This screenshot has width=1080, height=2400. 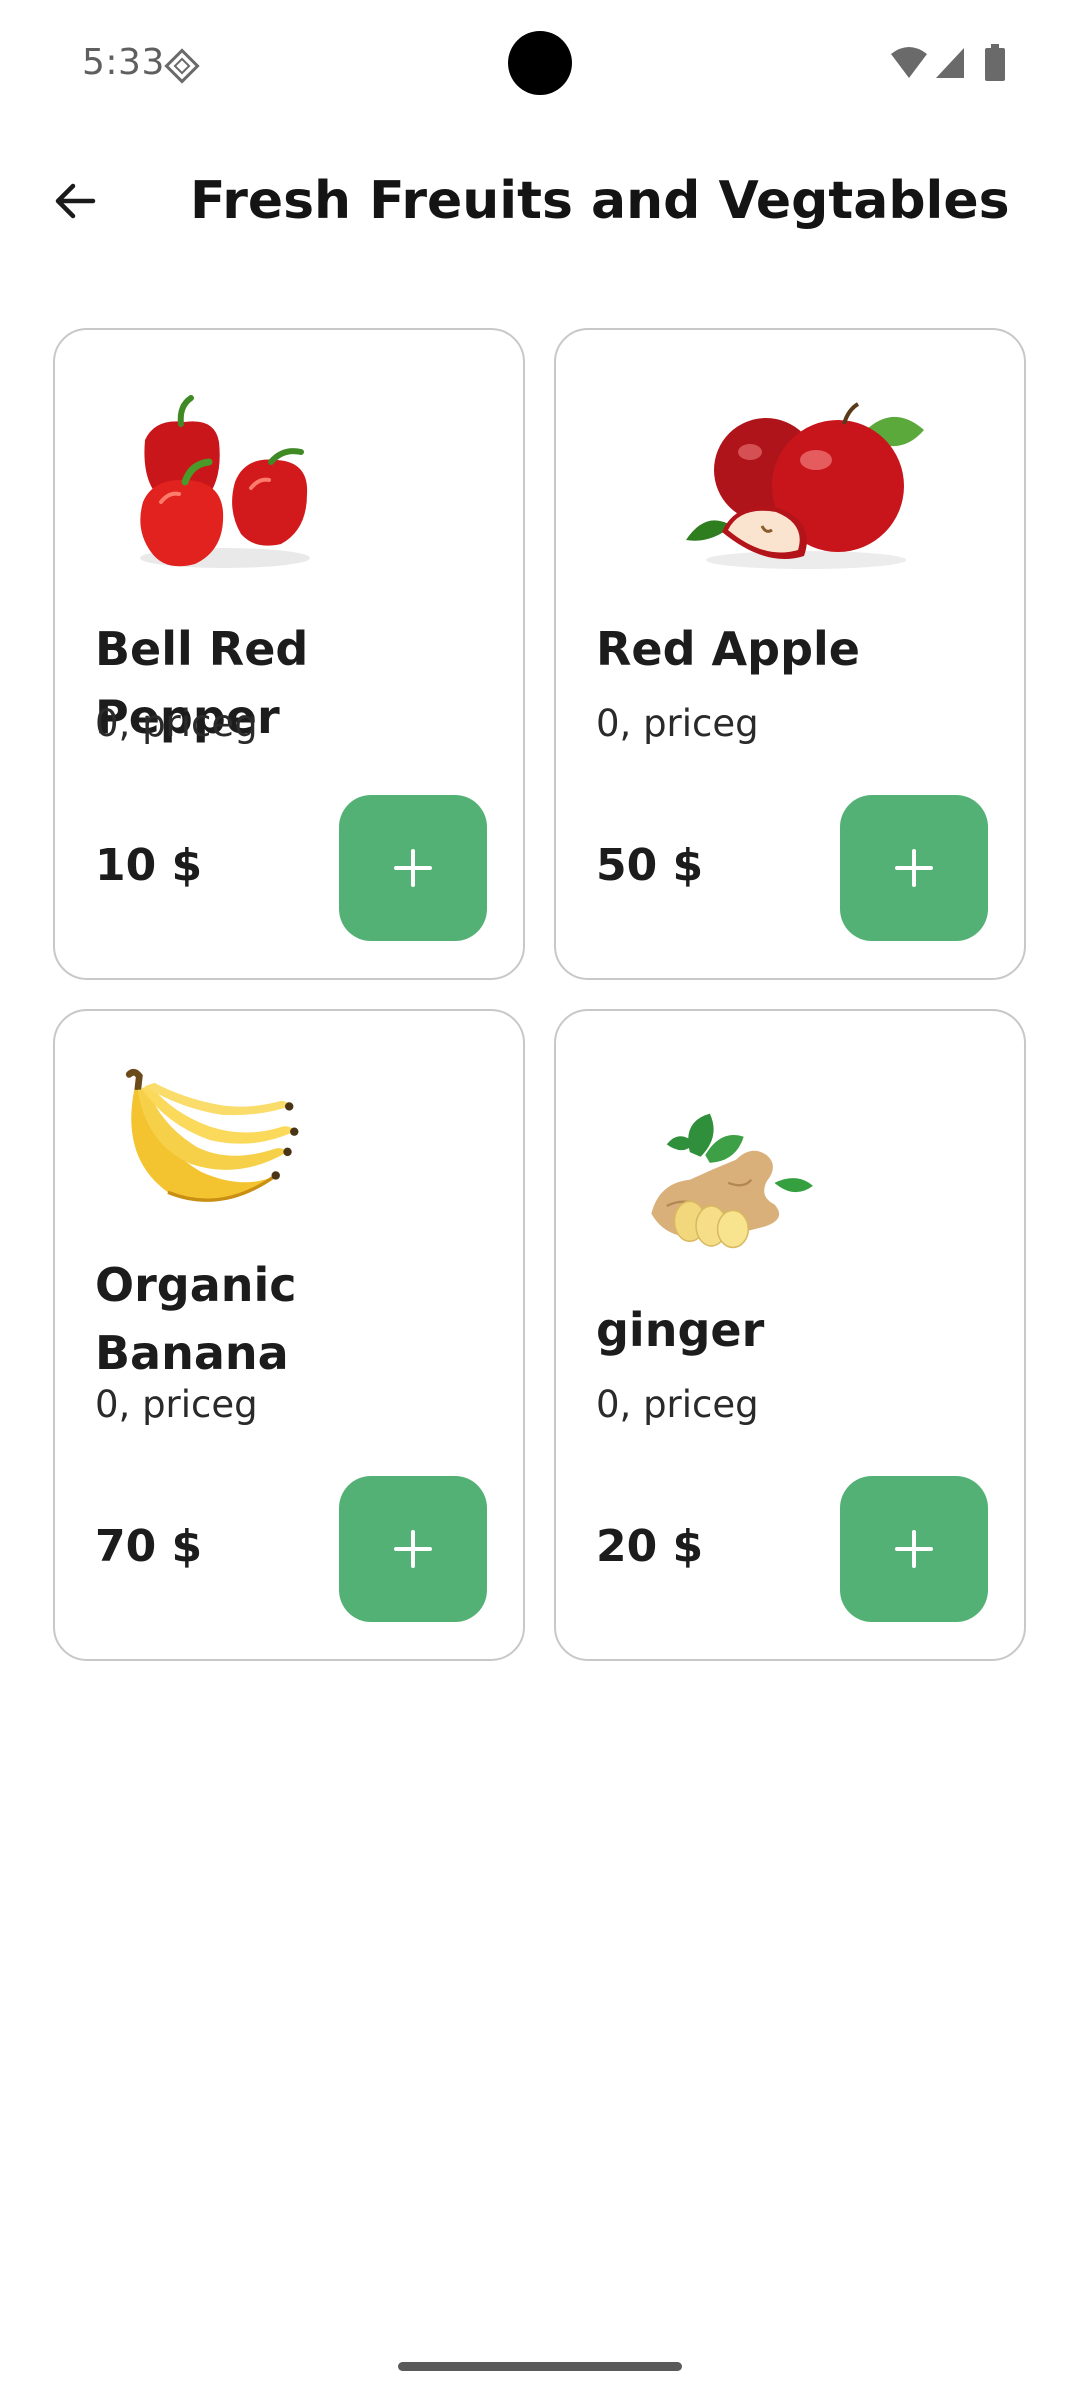 What do you see at coordinates (805, 485) in the screenshot?
I see `red-apple-image` at bounding box center [805, 485].